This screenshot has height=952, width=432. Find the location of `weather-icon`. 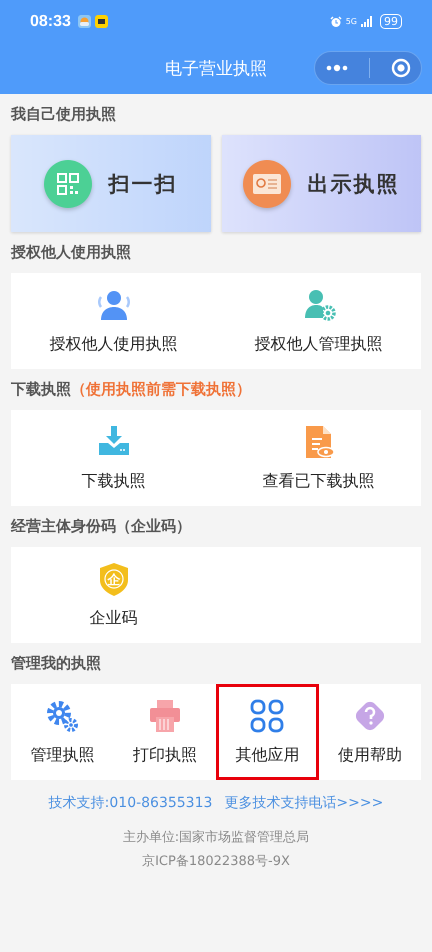

weather-icon is located at coordinates (84, 21).